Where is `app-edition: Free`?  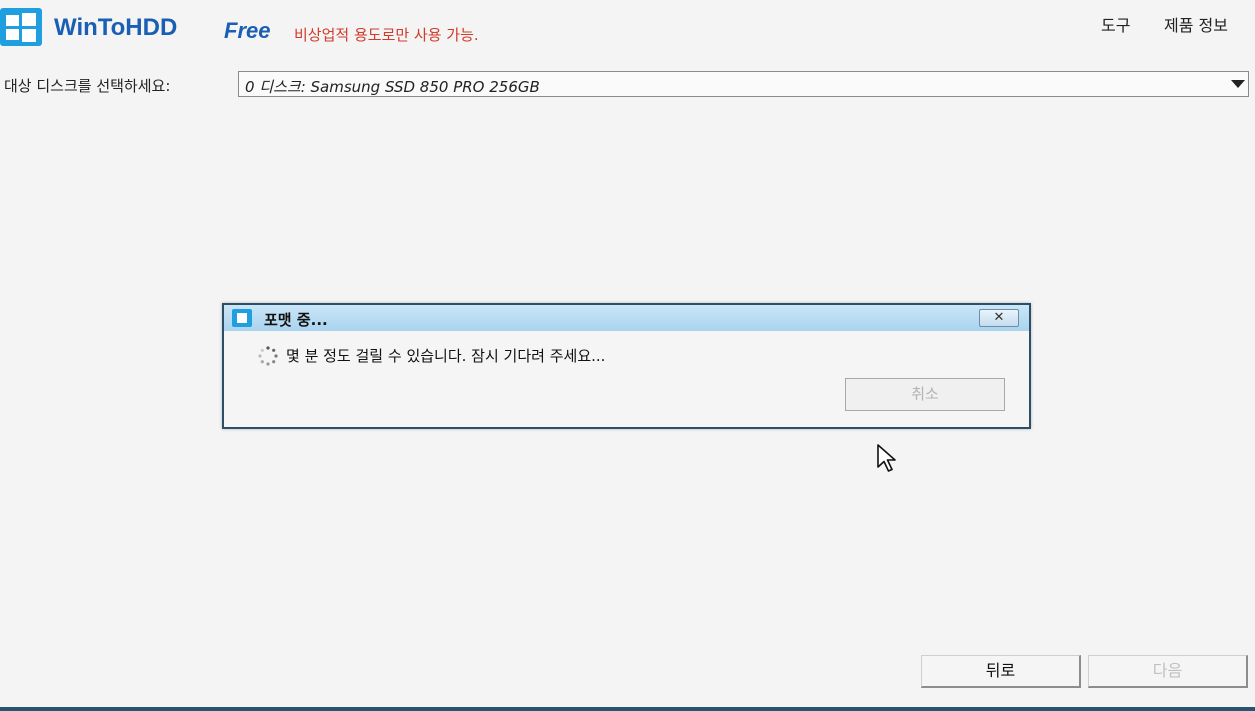
app-edition: Free is located at coordinates (247, 30).